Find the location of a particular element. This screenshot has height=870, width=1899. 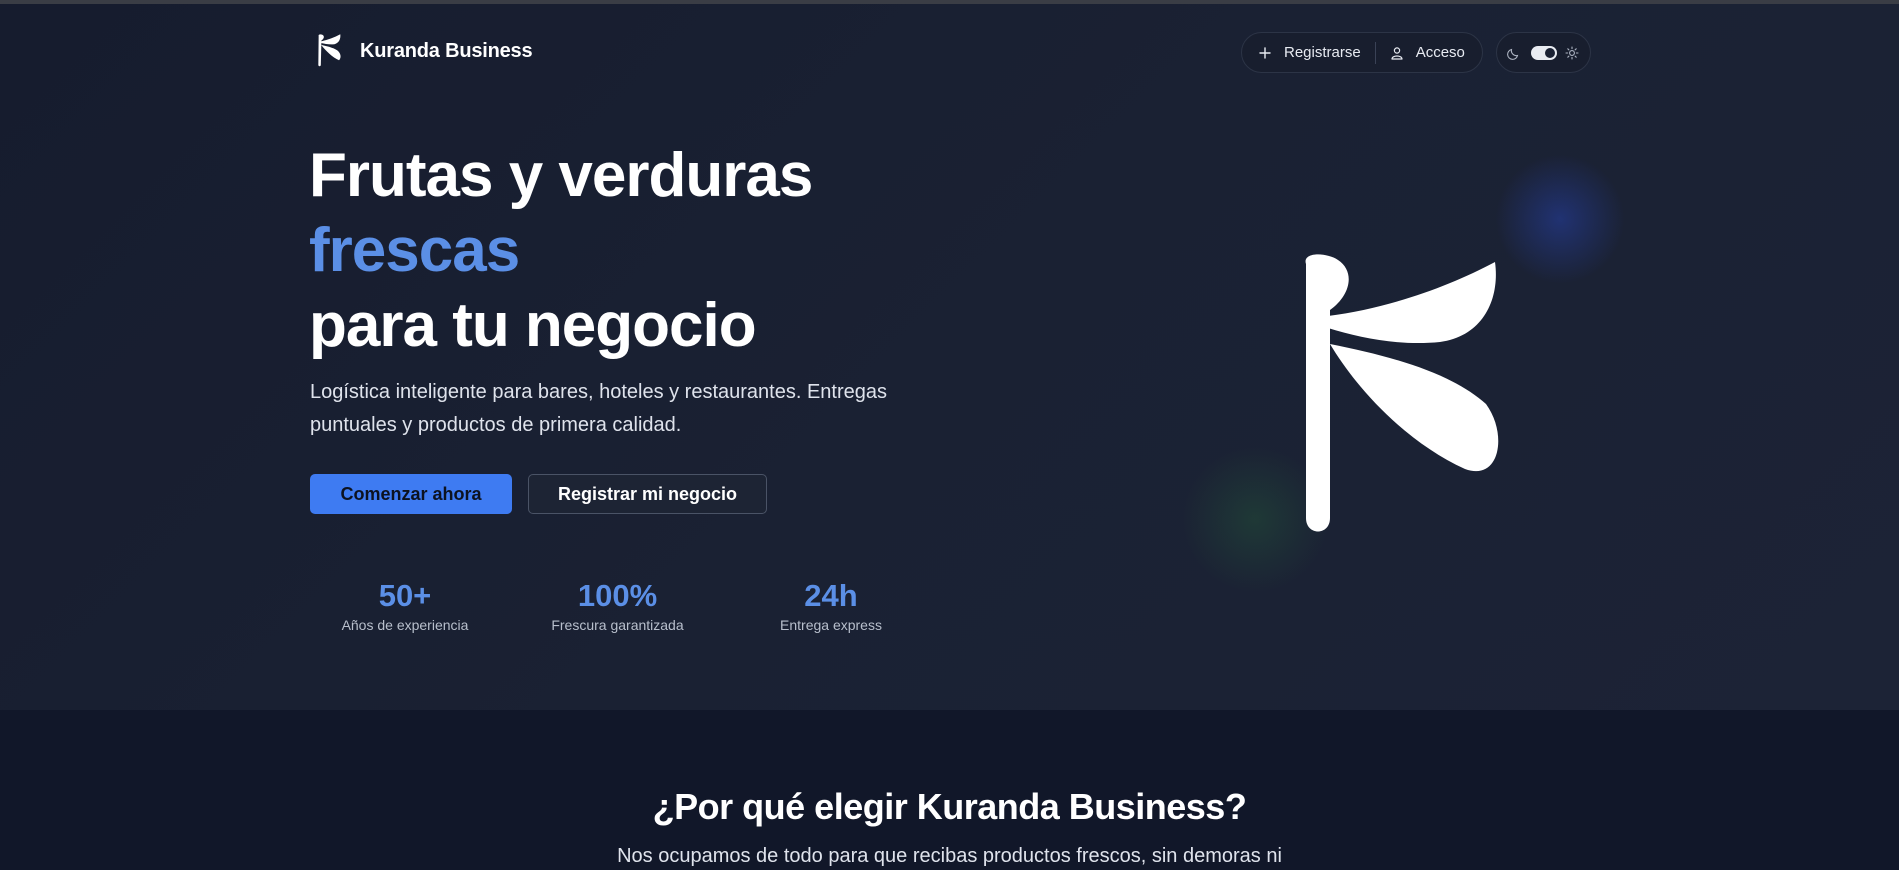

auth-menu: Registrarse Acceso is located at coordinates (1362, 52).